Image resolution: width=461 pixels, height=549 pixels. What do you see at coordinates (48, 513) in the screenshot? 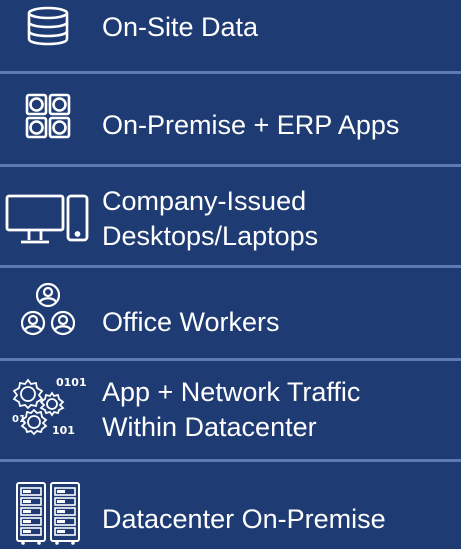
I see `server-rack-icon` at bounding box center [48, 513].